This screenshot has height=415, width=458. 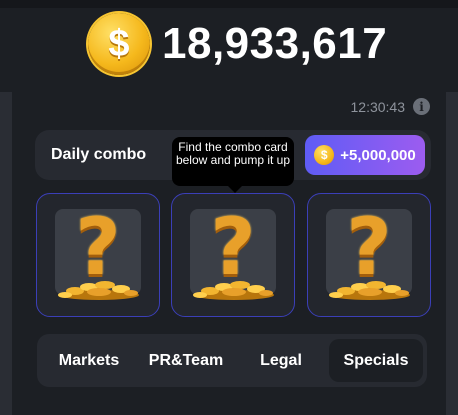 What do you see at coordinates (235, 189) in the screenshot?
I see `tooltip-arrow` at bounding box center [235, 189].